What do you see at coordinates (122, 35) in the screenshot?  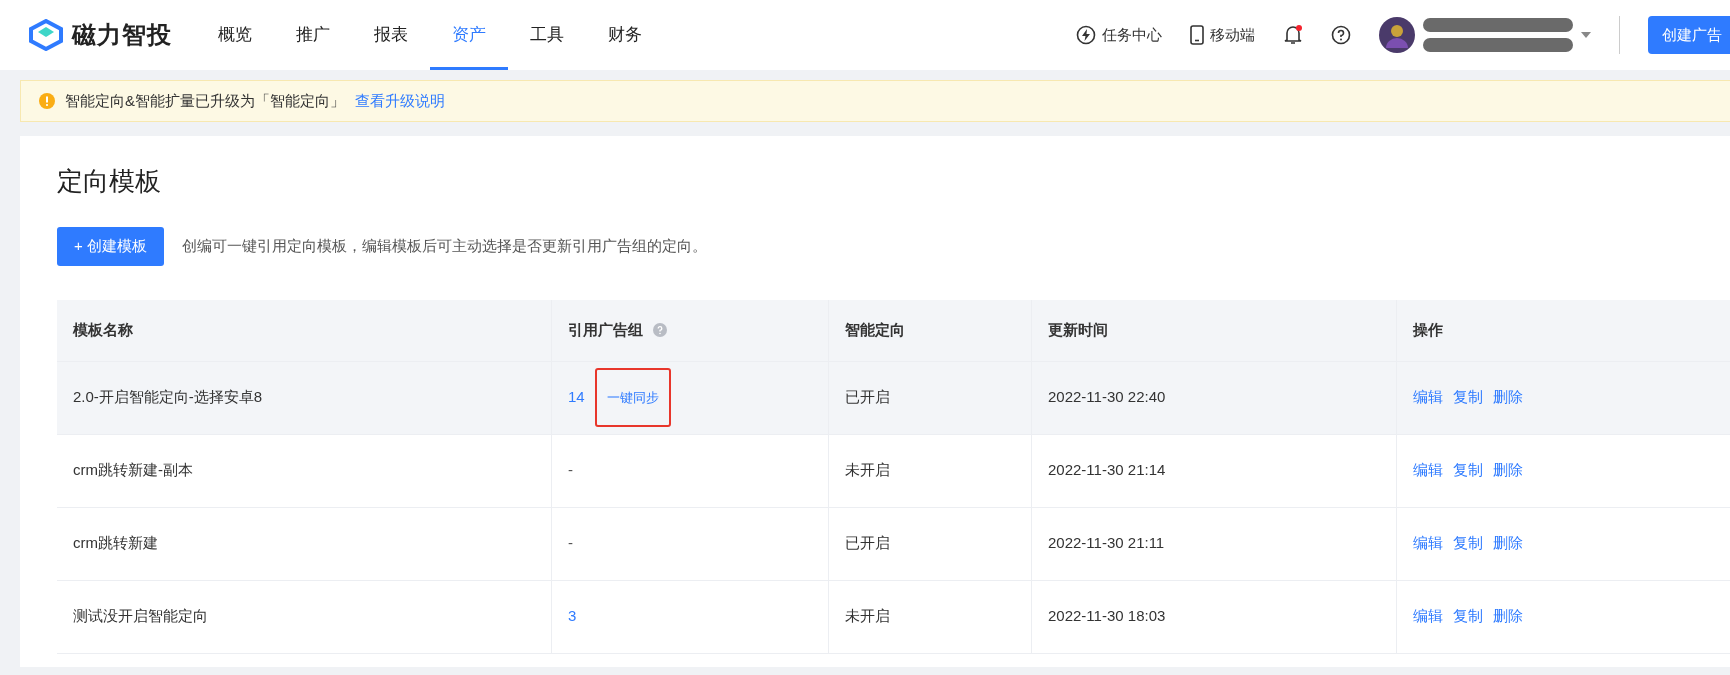 I see `brand-name: 磁力智投` at bounding box center [122, 35].